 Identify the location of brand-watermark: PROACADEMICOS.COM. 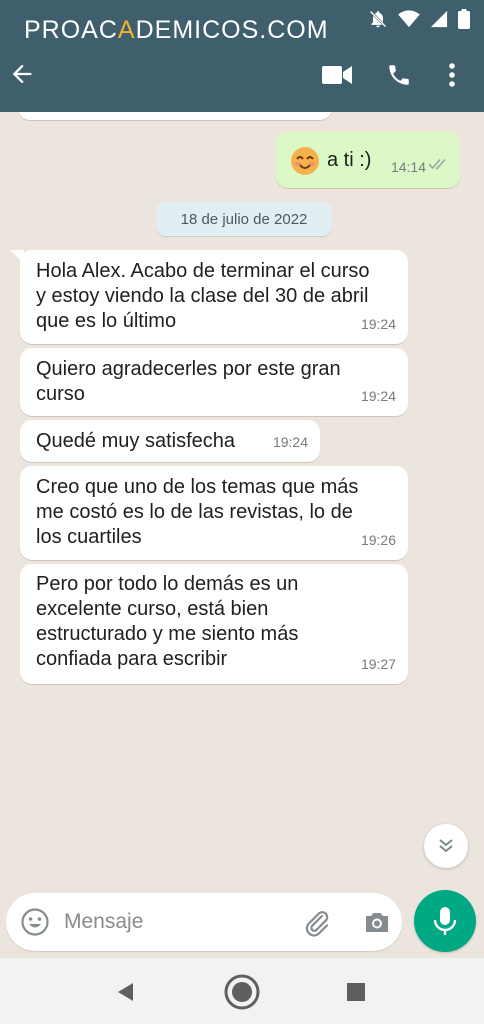
(176, 30).